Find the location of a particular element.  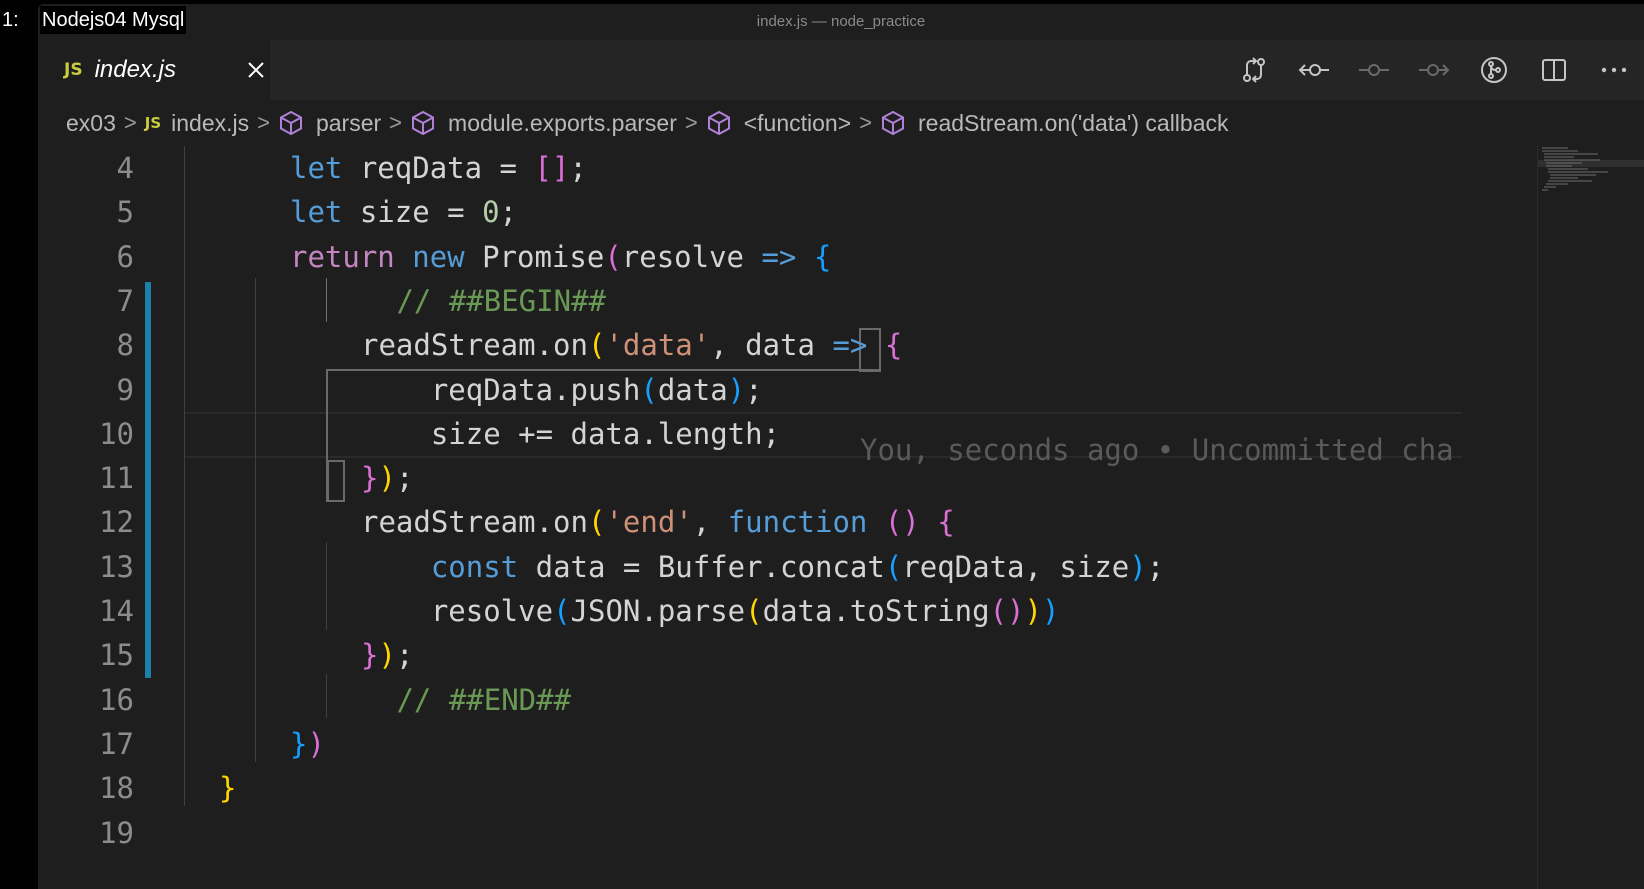

code-line: 12 readStream.on('end', function () { is located at coordinates (753, 522).